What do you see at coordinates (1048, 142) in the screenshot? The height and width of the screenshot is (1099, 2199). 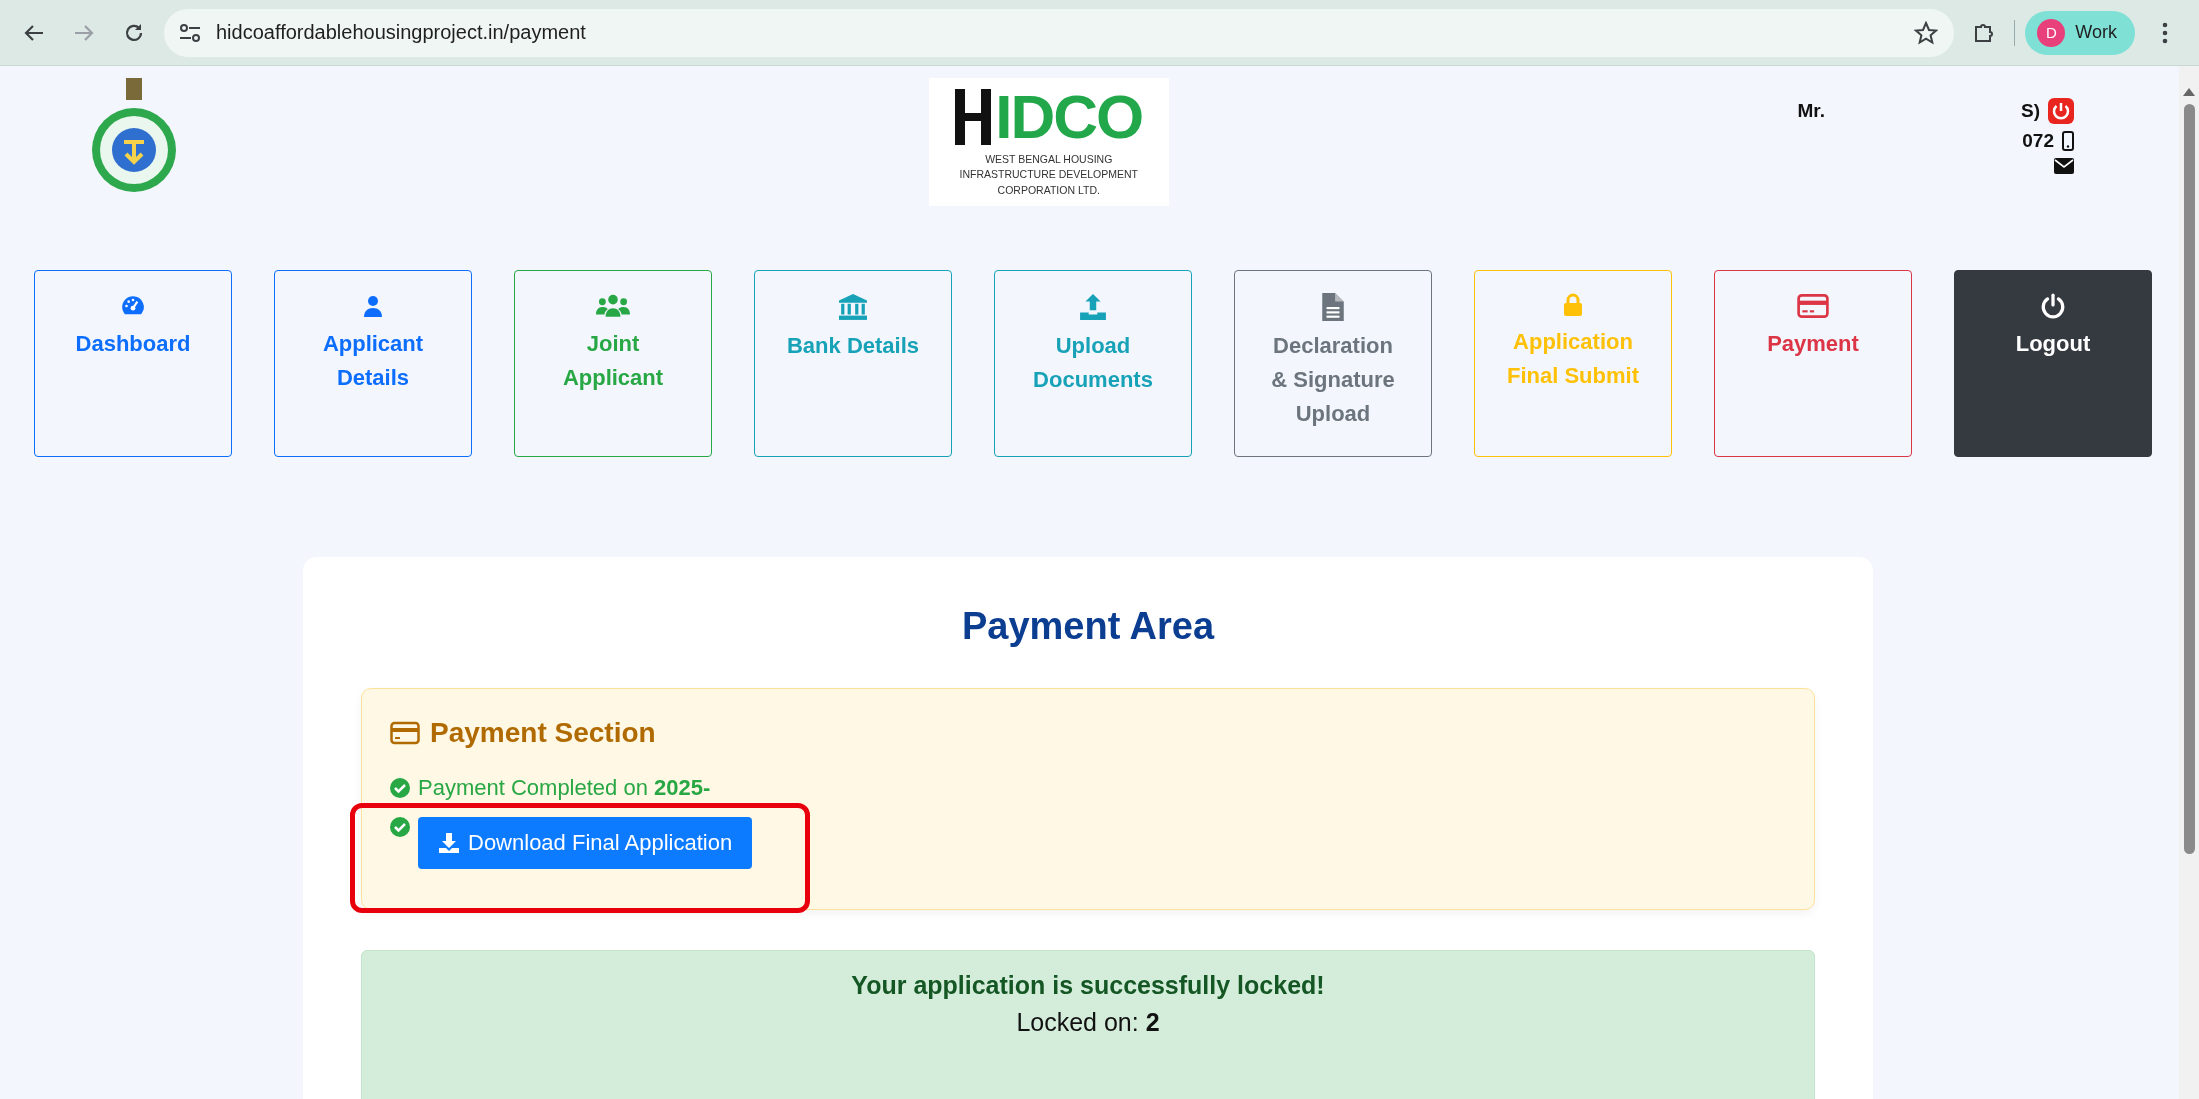 I see `hidco-logo: IDCO WEST BENGAL HOUSING INFRASTRUCTURE DEVELOPMENT CORPORATION LTD.` at bounding box center [1048, 142].